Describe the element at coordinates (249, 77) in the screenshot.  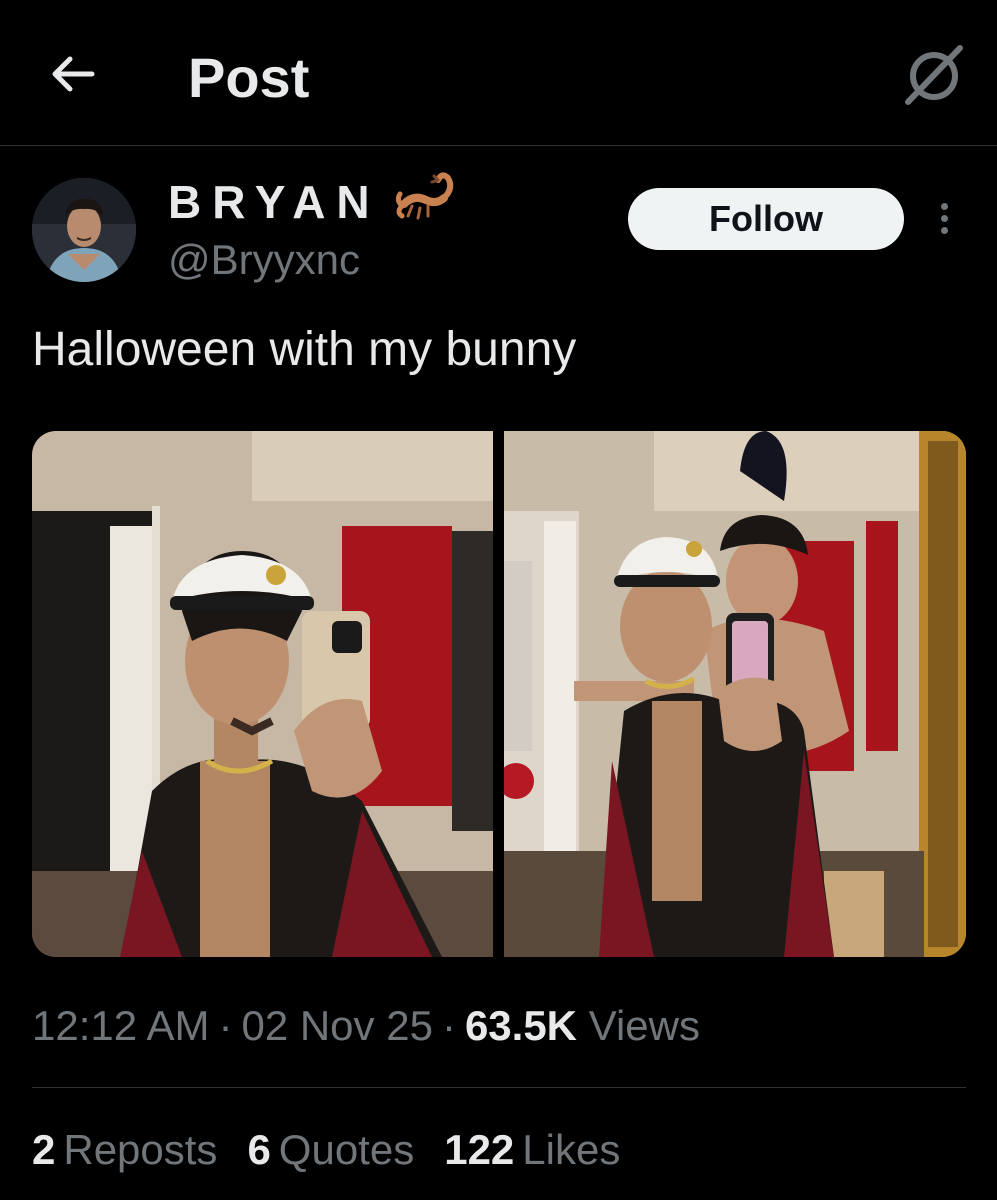
I see `page-title: Post` at that location.